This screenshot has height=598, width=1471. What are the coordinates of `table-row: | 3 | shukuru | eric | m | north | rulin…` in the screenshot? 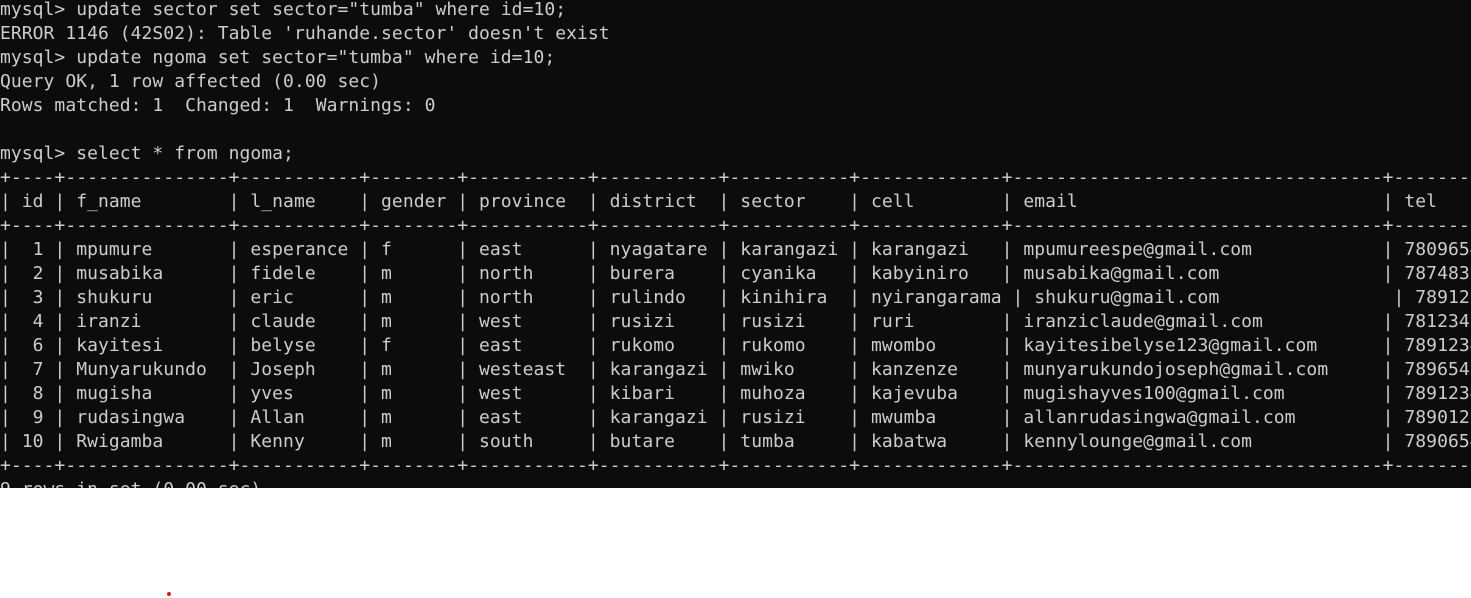 It's located at (735, 297).